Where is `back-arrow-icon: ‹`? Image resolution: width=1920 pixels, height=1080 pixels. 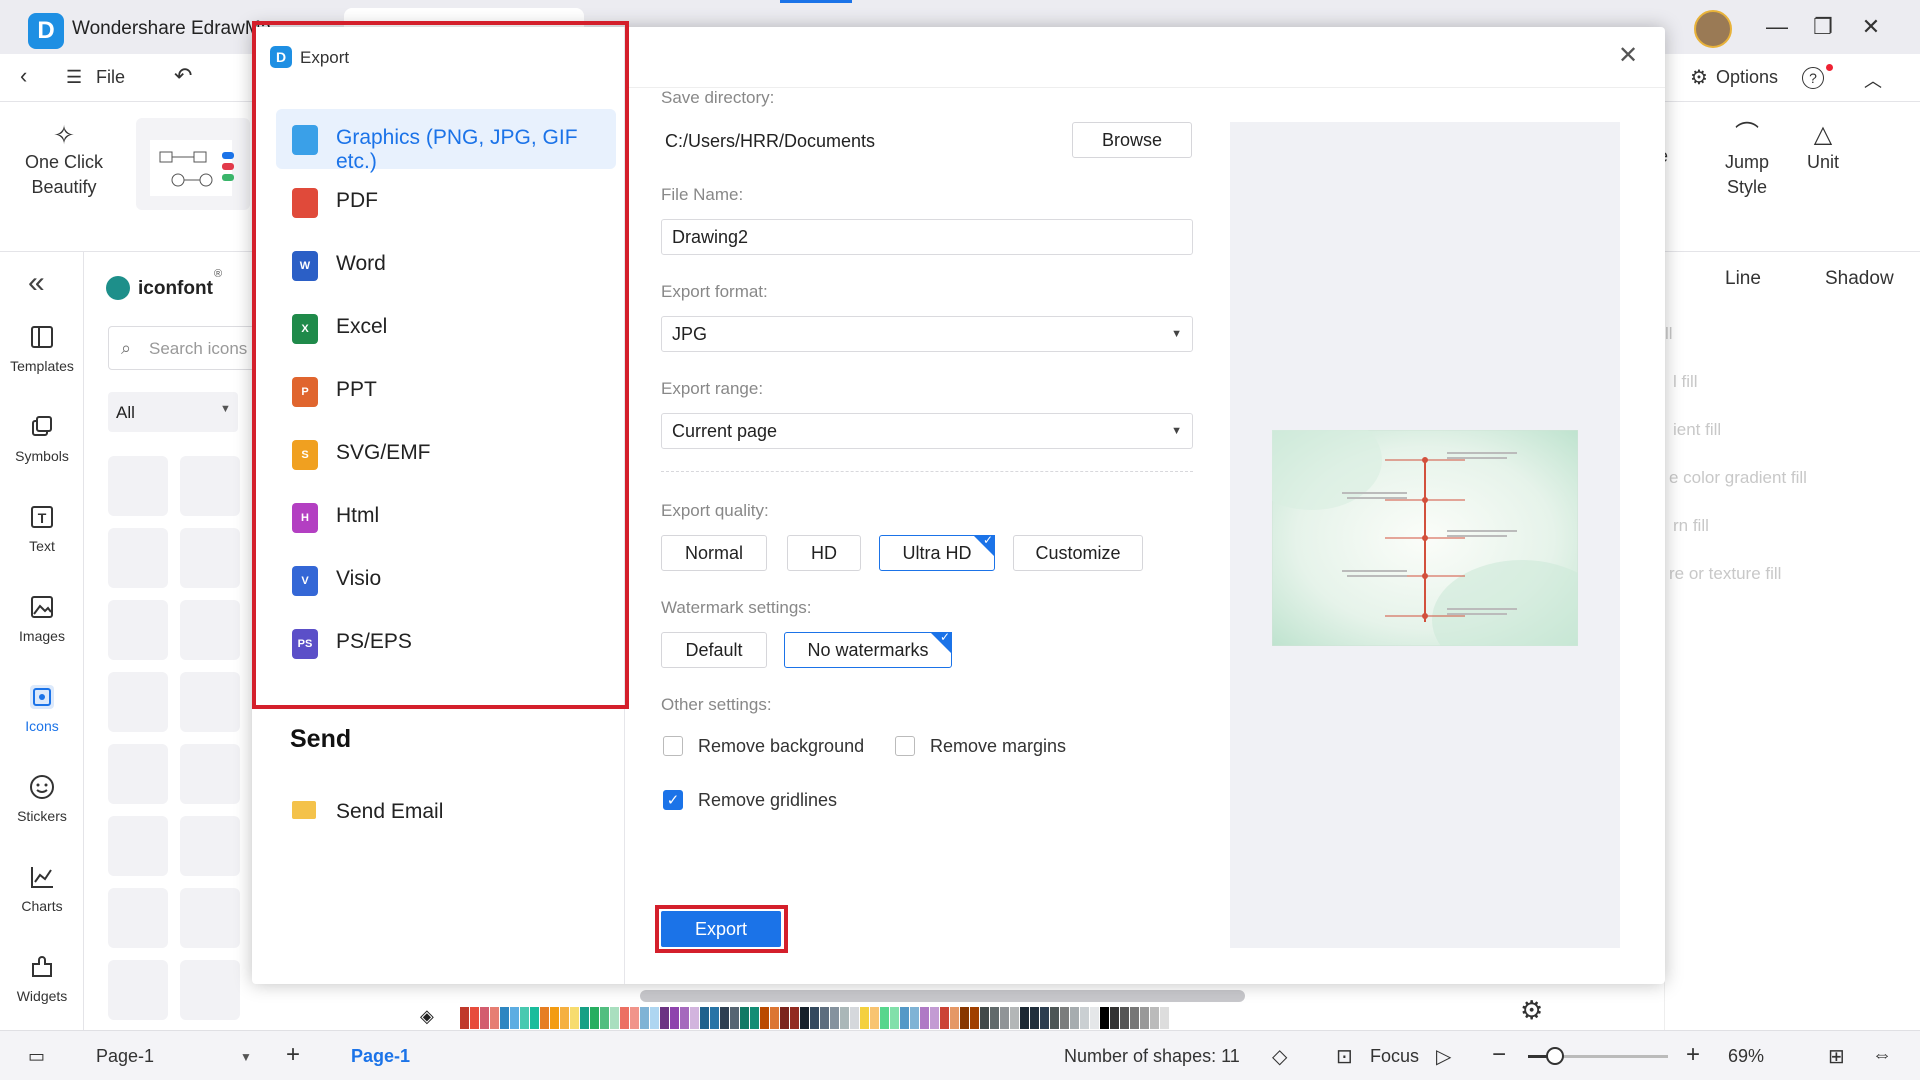
back-arrow-icon: ‹ is located at coordinates (23, 76).